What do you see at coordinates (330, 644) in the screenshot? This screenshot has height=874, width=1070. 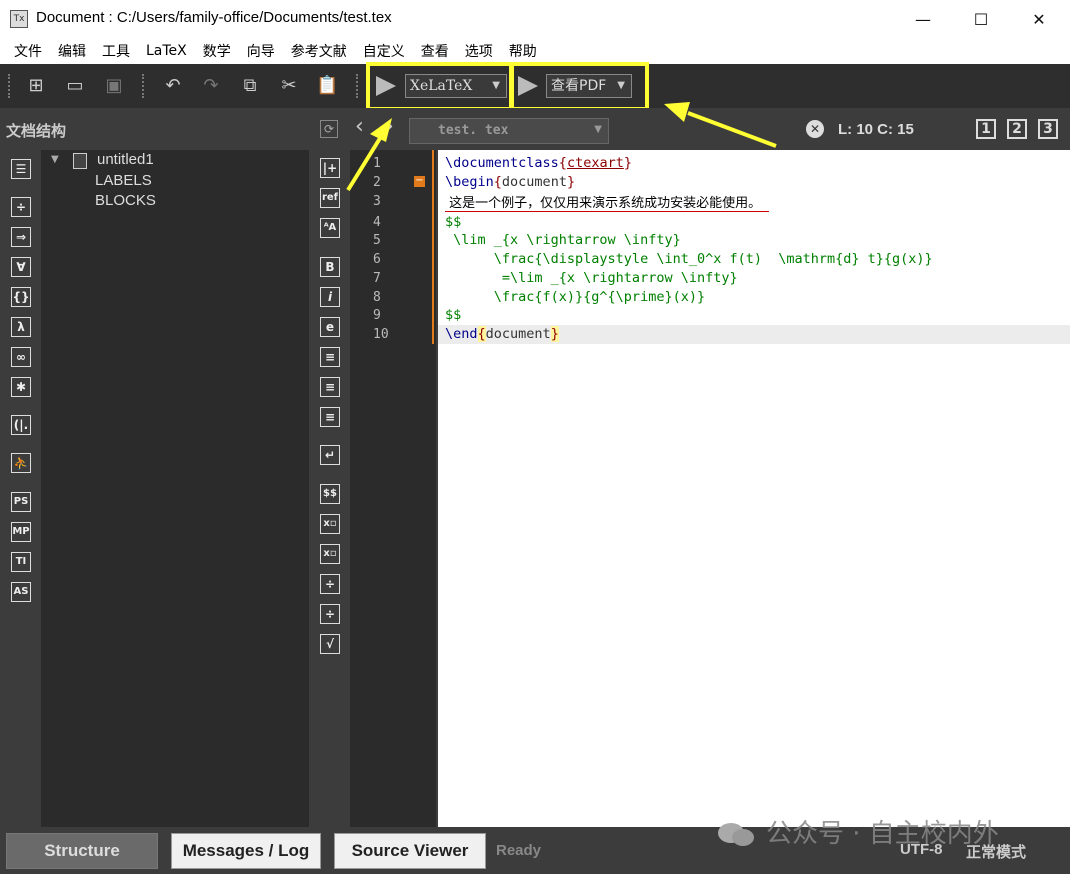 I see `sqrt-icon: √` at bounding box center [330, 644].